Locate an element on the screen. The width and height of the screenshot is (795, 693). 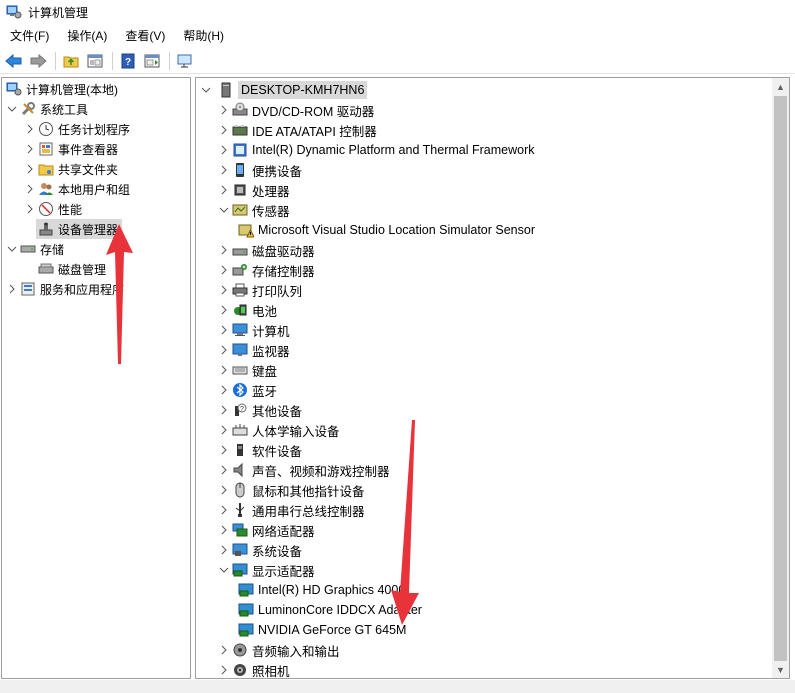
device-category: ? 其他设备 is located at coordinates (260, 410).